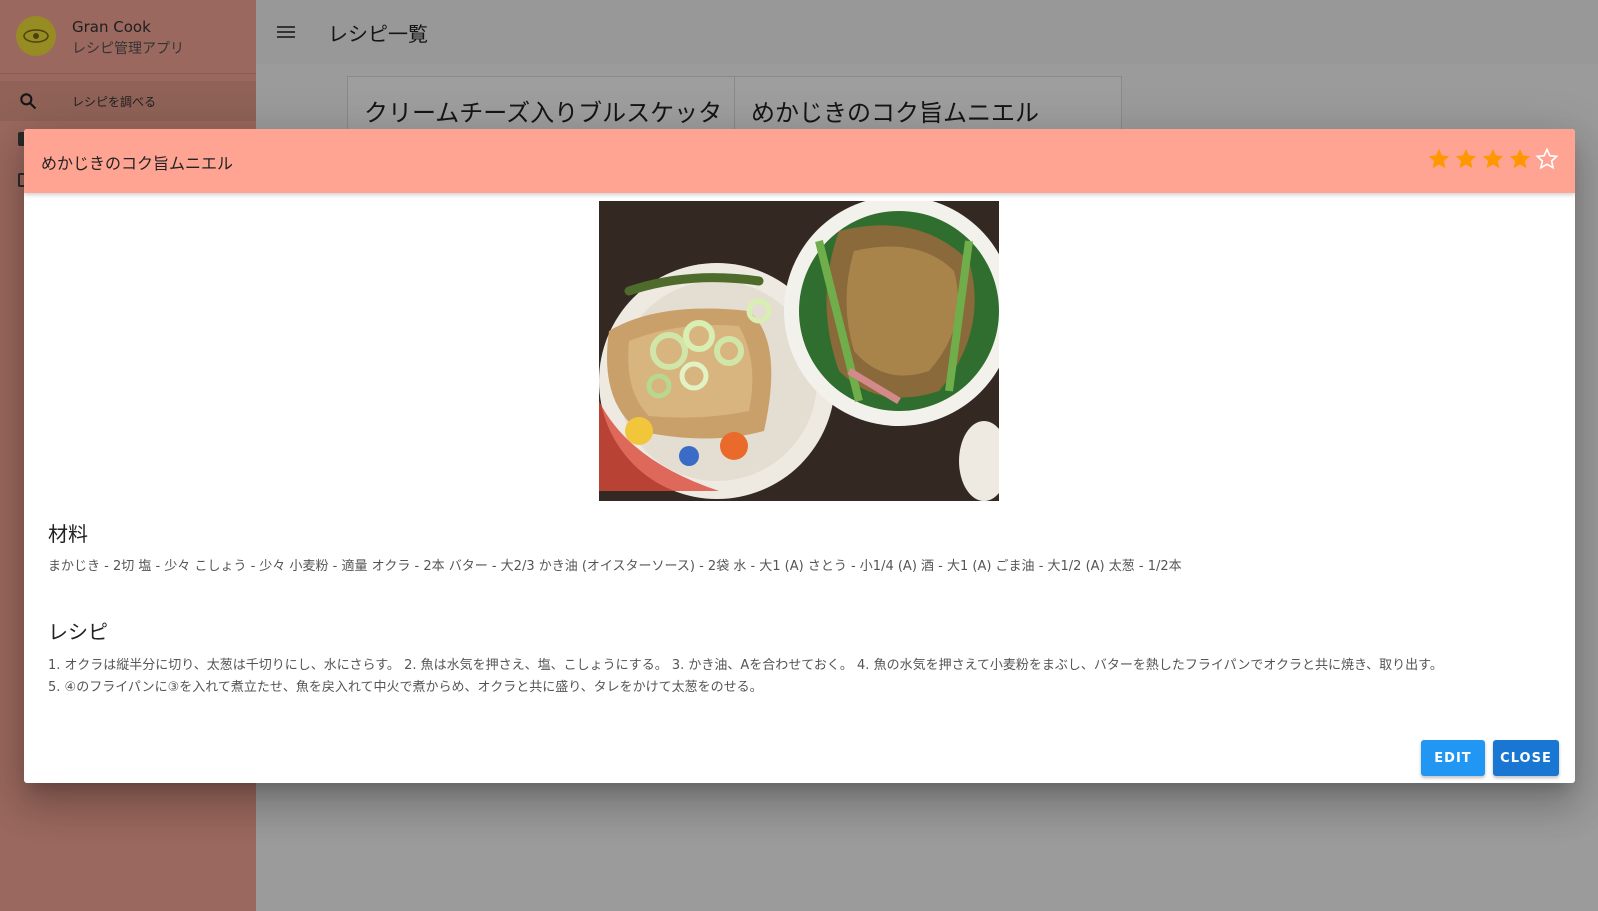 The height and width of the screenshot is (911, 1598). Describe the element at coordinates (1526, 758) in the screenshot. I see `close-button: CLOSE` at that location.